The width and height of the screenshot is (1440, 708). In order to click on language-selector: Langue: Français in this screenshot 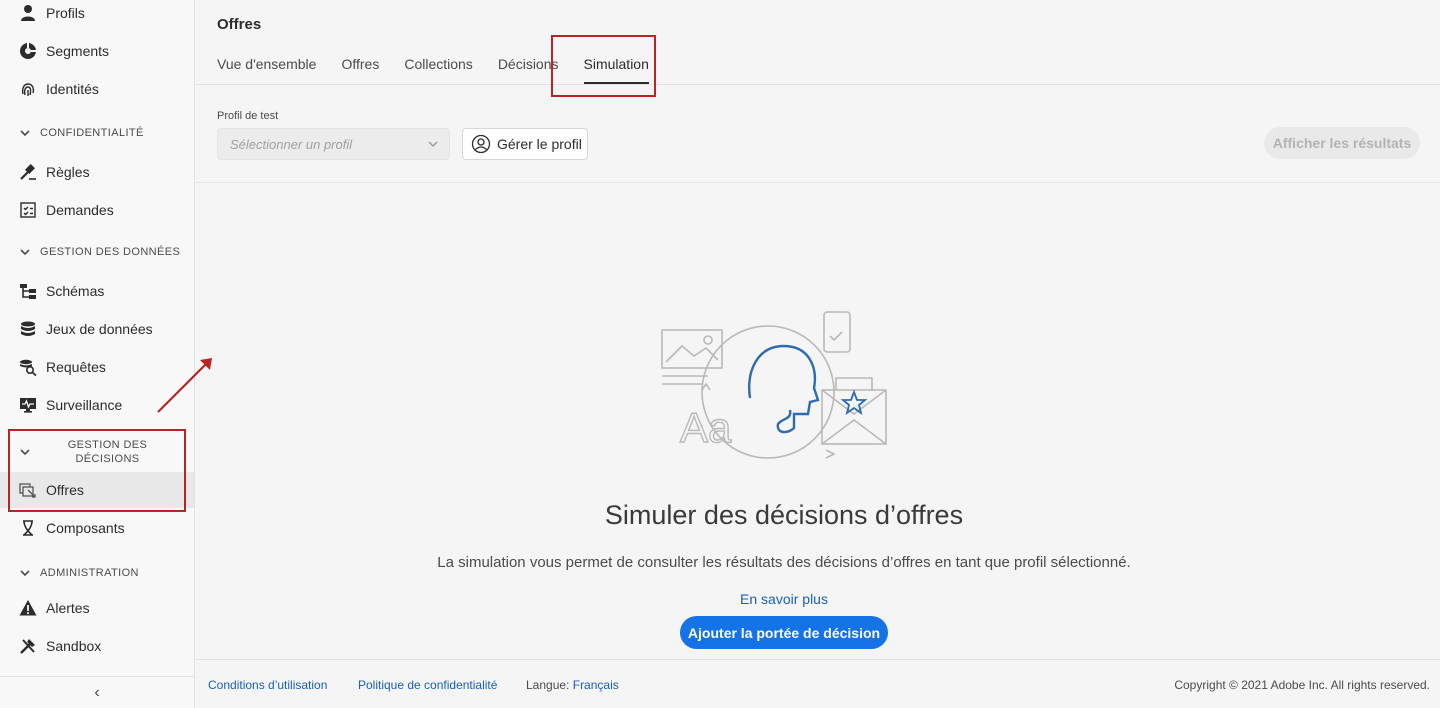, I will do `click(572, 685)`.